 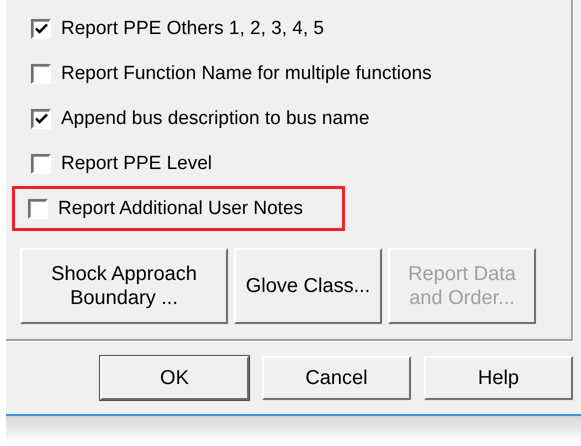 What do you see at coordinates (181, 209) in the screenshot?
I see `checkbox-label: Report Additional User Notes` at bounding box center [181, 209].